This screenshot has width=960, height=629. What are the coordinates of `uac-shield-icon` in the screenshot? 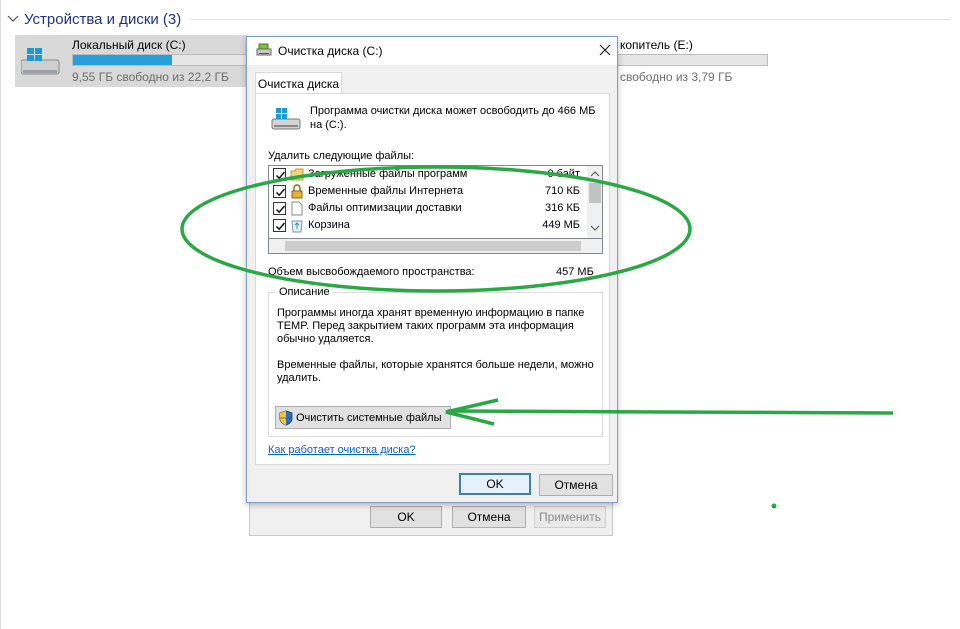 It's located at (286, 417).